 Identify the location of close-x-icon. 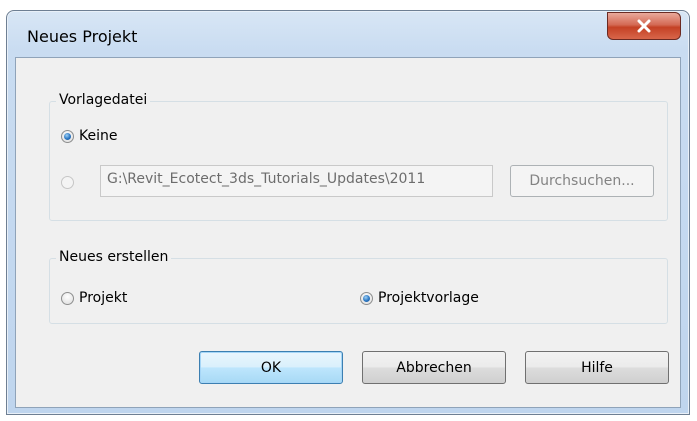
(644, 26).